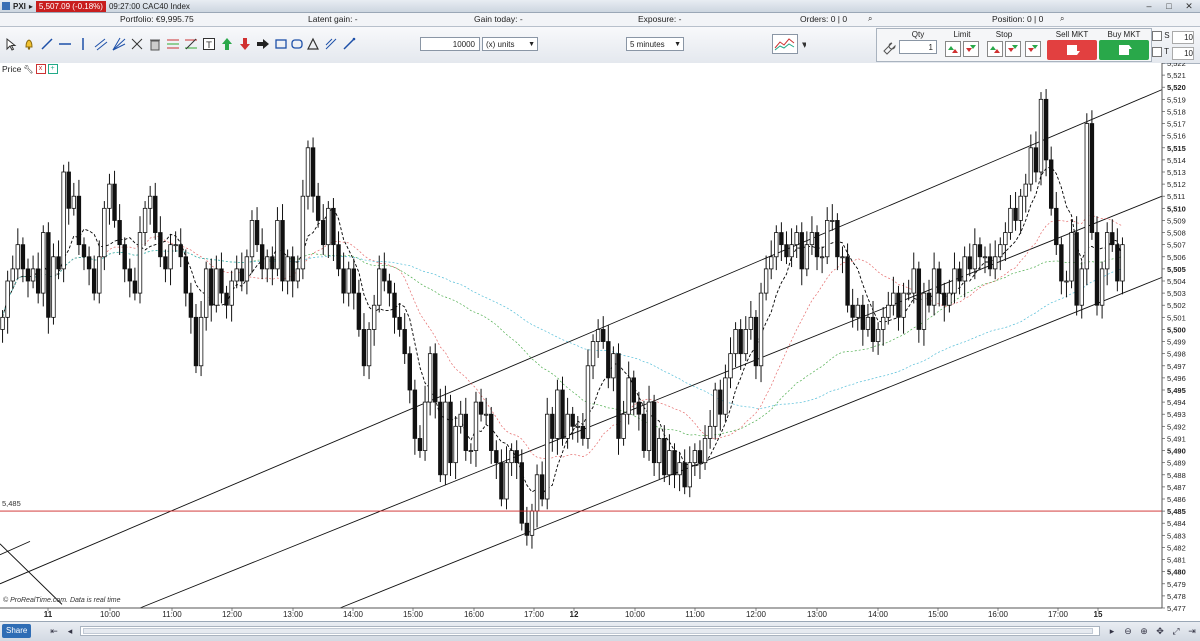  Describe the element at coordinates (54, 631) in the screenshot. I see `scroll-start-icon: ⇤` at that location.